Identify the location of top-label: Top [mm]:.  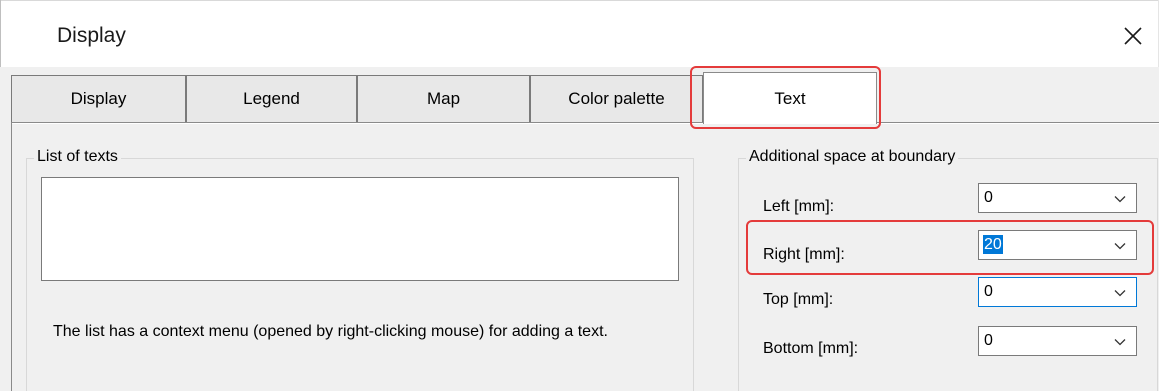
(798, 299).